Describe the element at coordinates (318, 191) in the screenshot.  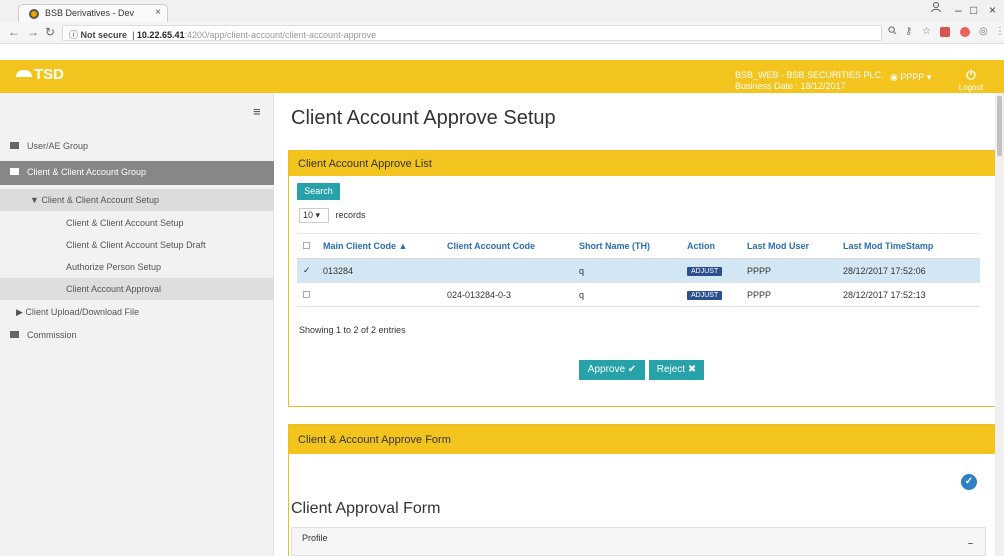
I see `search-button: Search` at that location.